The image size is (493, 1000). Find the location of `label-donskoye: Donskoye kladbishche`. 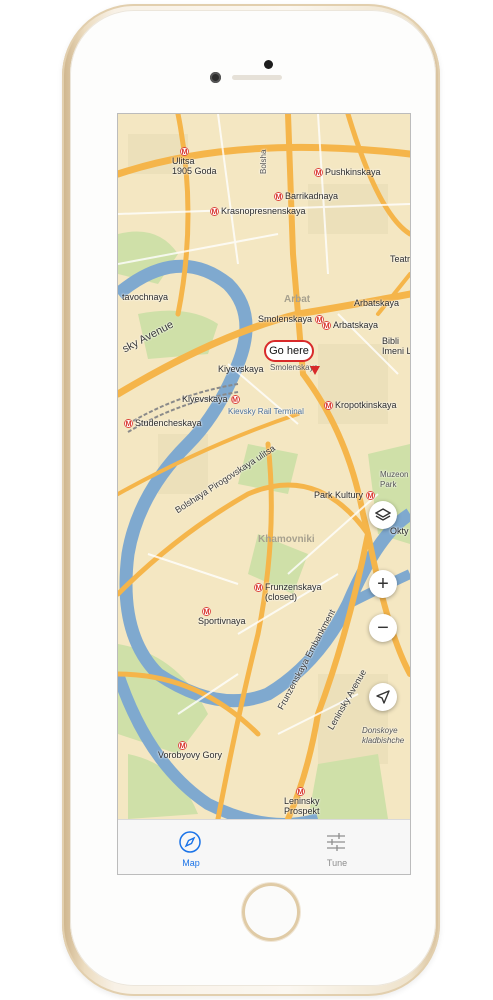

label-donskoye: Donskoye kladbishche is located at coordinates (383, 735).